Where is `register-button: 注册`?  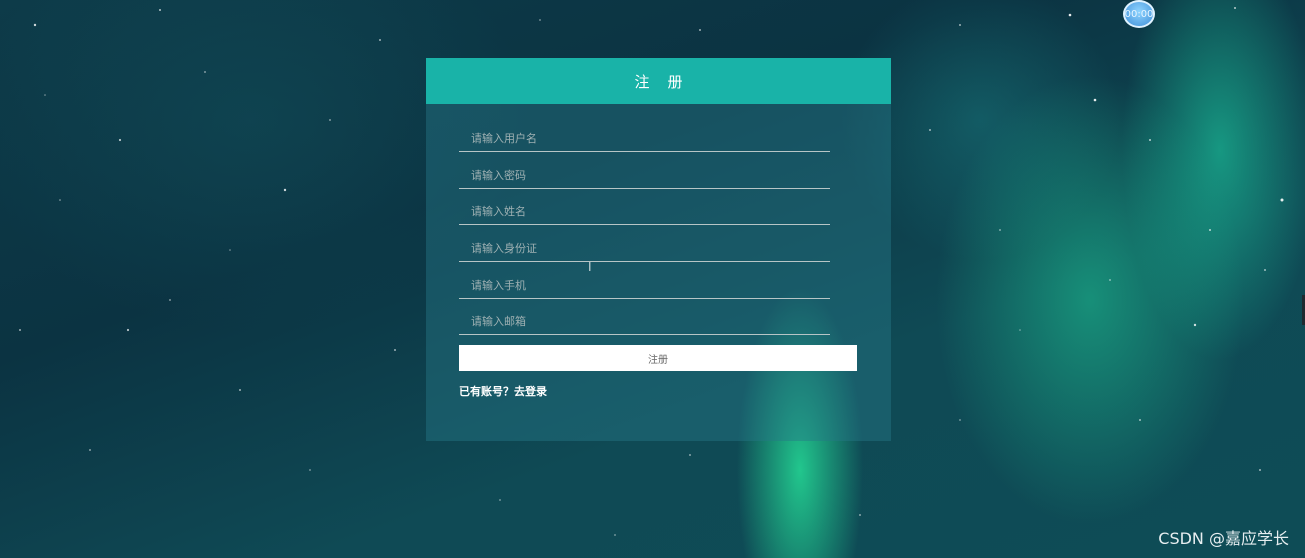 register-button: 注册 is located at coordinates (658, 358).